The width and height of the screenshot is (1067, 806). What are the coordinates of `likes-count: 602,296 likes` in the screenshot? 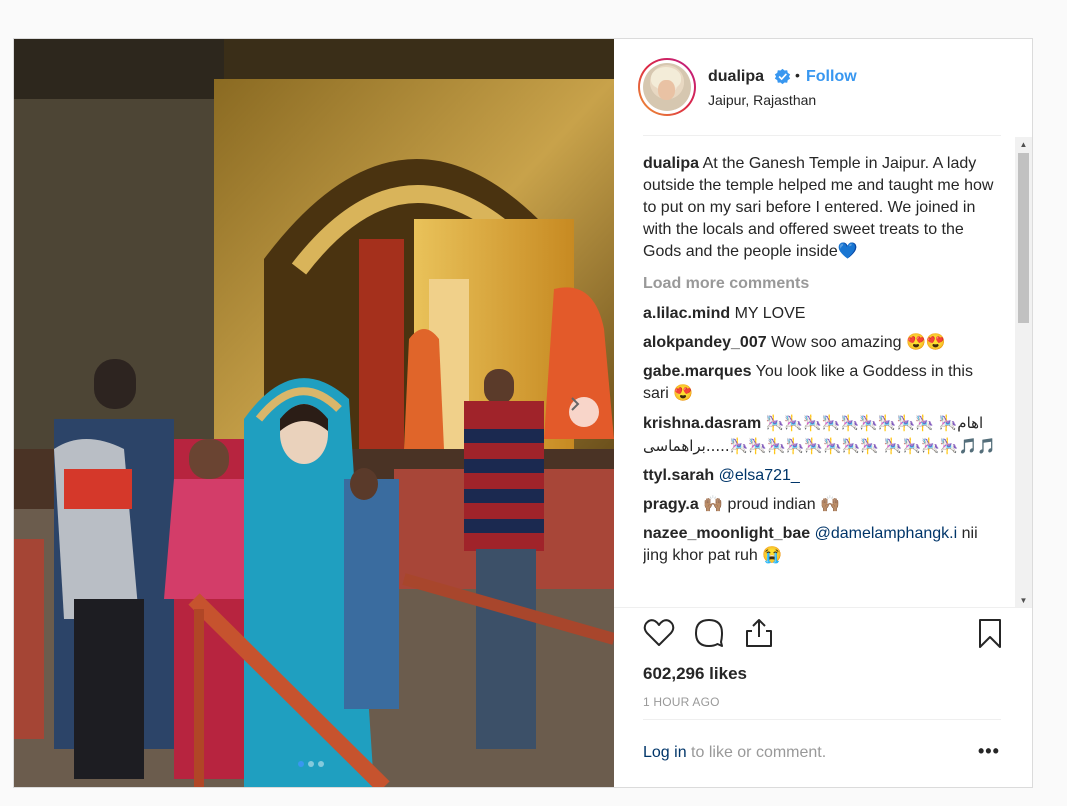 It's located at (695, 674).